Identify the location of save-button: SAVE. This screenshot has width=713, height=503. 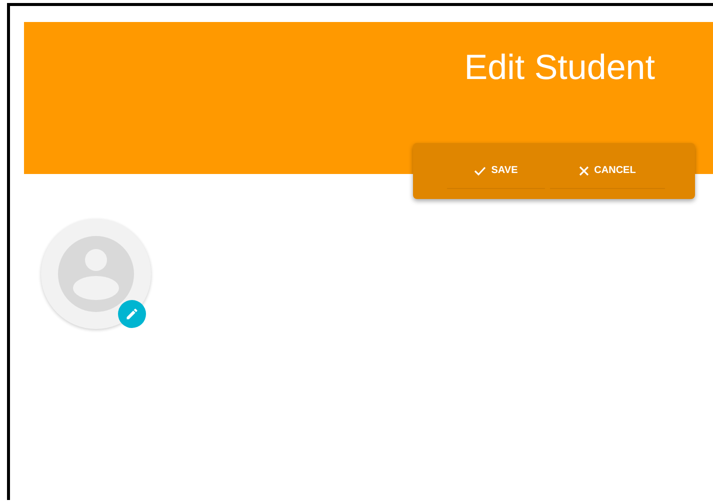
(496, 171).